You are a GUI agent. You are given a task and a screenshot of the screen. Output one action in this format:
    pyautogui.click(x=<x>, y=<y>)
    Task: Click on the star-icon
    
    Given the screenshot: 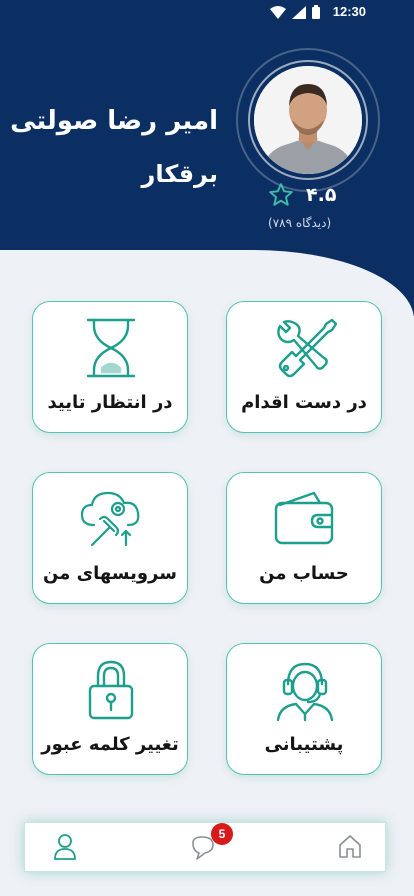 What is the action you would take?
    pyautogui.click(x=281, y=194)
    